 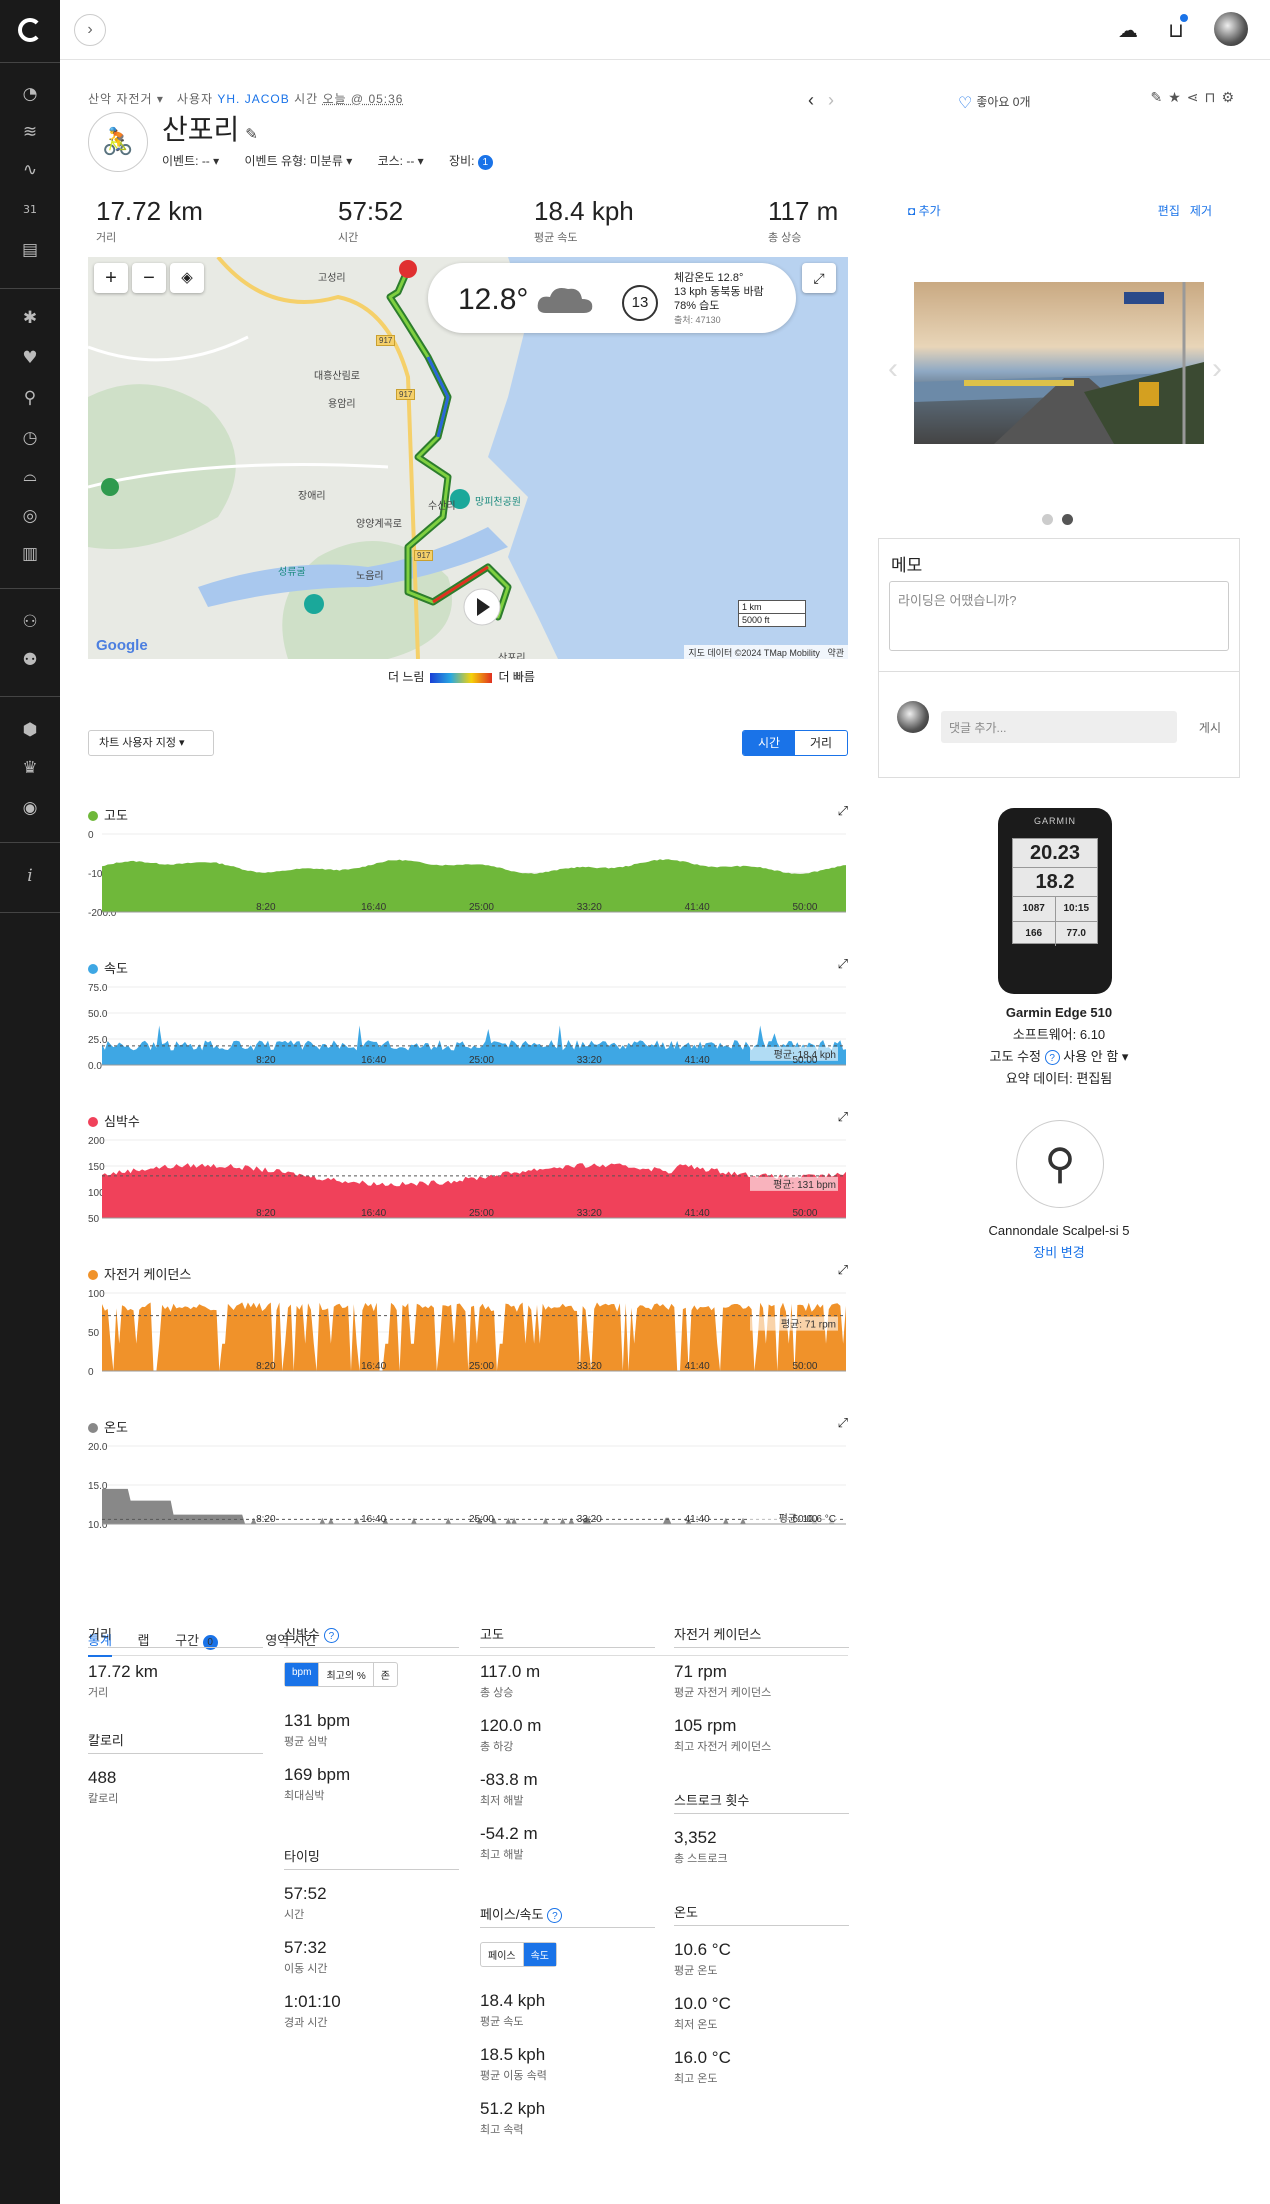 I want to click on stat-value: 18.5 kph, so click(x=513, y=2054).